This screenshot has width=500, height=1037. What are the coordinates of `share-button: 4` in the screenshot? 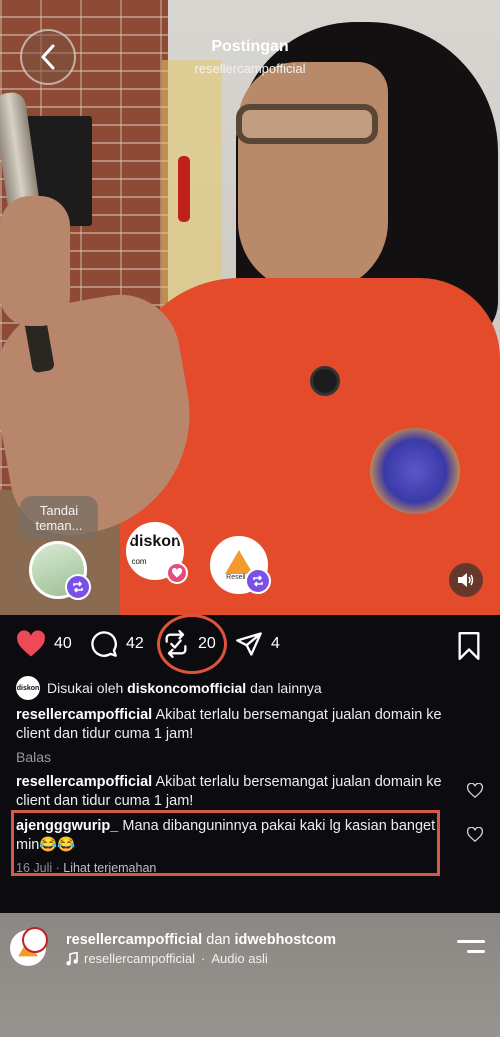 It's located at (257, 644).